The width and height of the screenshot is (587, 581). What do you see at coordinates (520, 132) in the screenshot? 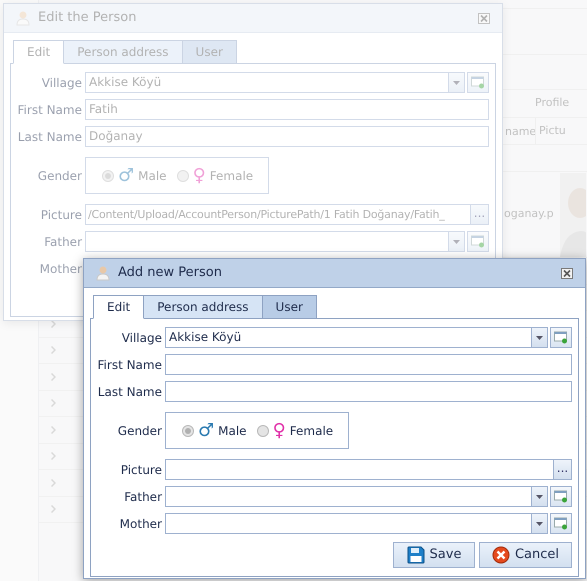
I see `column-header: name` at bounding box center [520, 132].